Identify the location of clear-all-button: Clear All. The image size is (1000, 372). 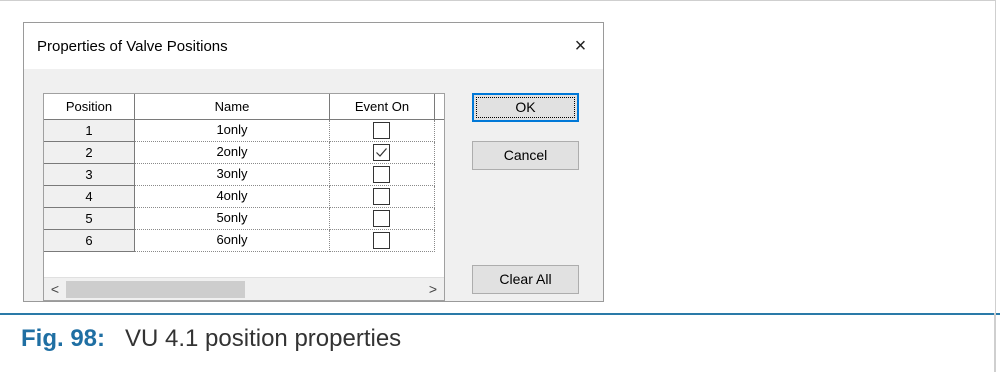
(525, 279).